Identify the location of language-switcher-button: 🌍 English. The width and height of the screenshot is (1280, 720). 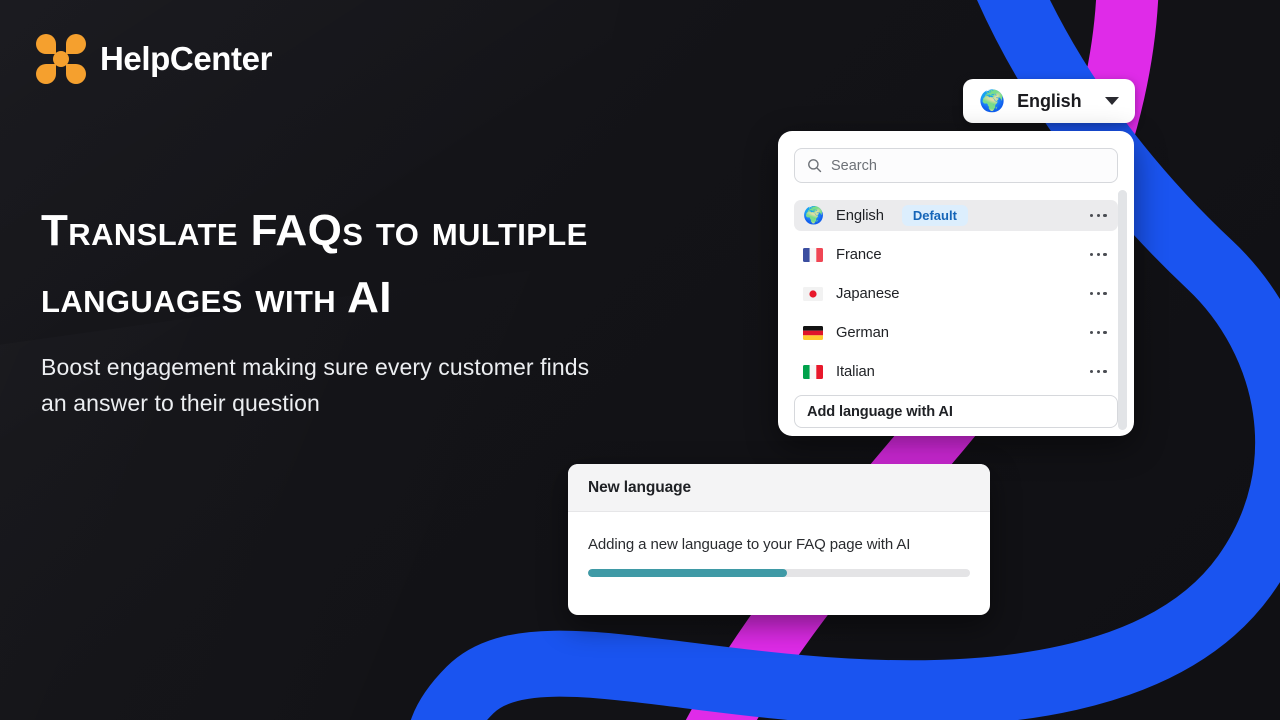
(1049, 101).